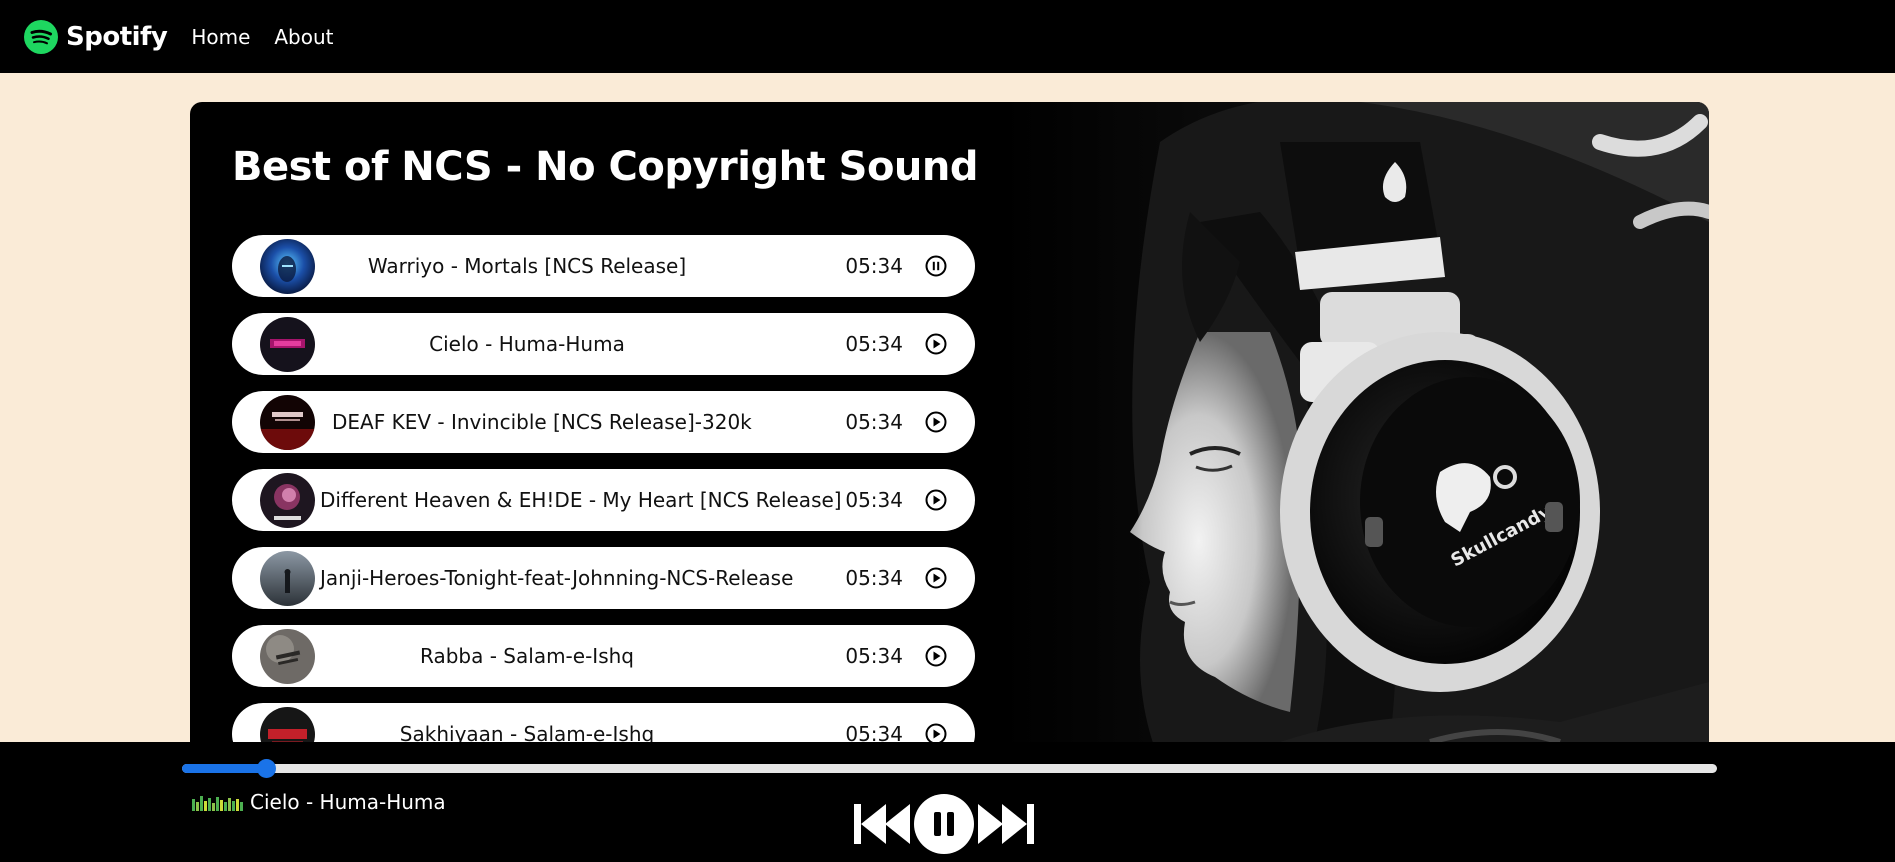 Image resolution: width=1895 pixels, height=862 pixels. I want to click on song-title: DEAF KEV - Invincible [NCS Release]-320k, so click(542, 422).